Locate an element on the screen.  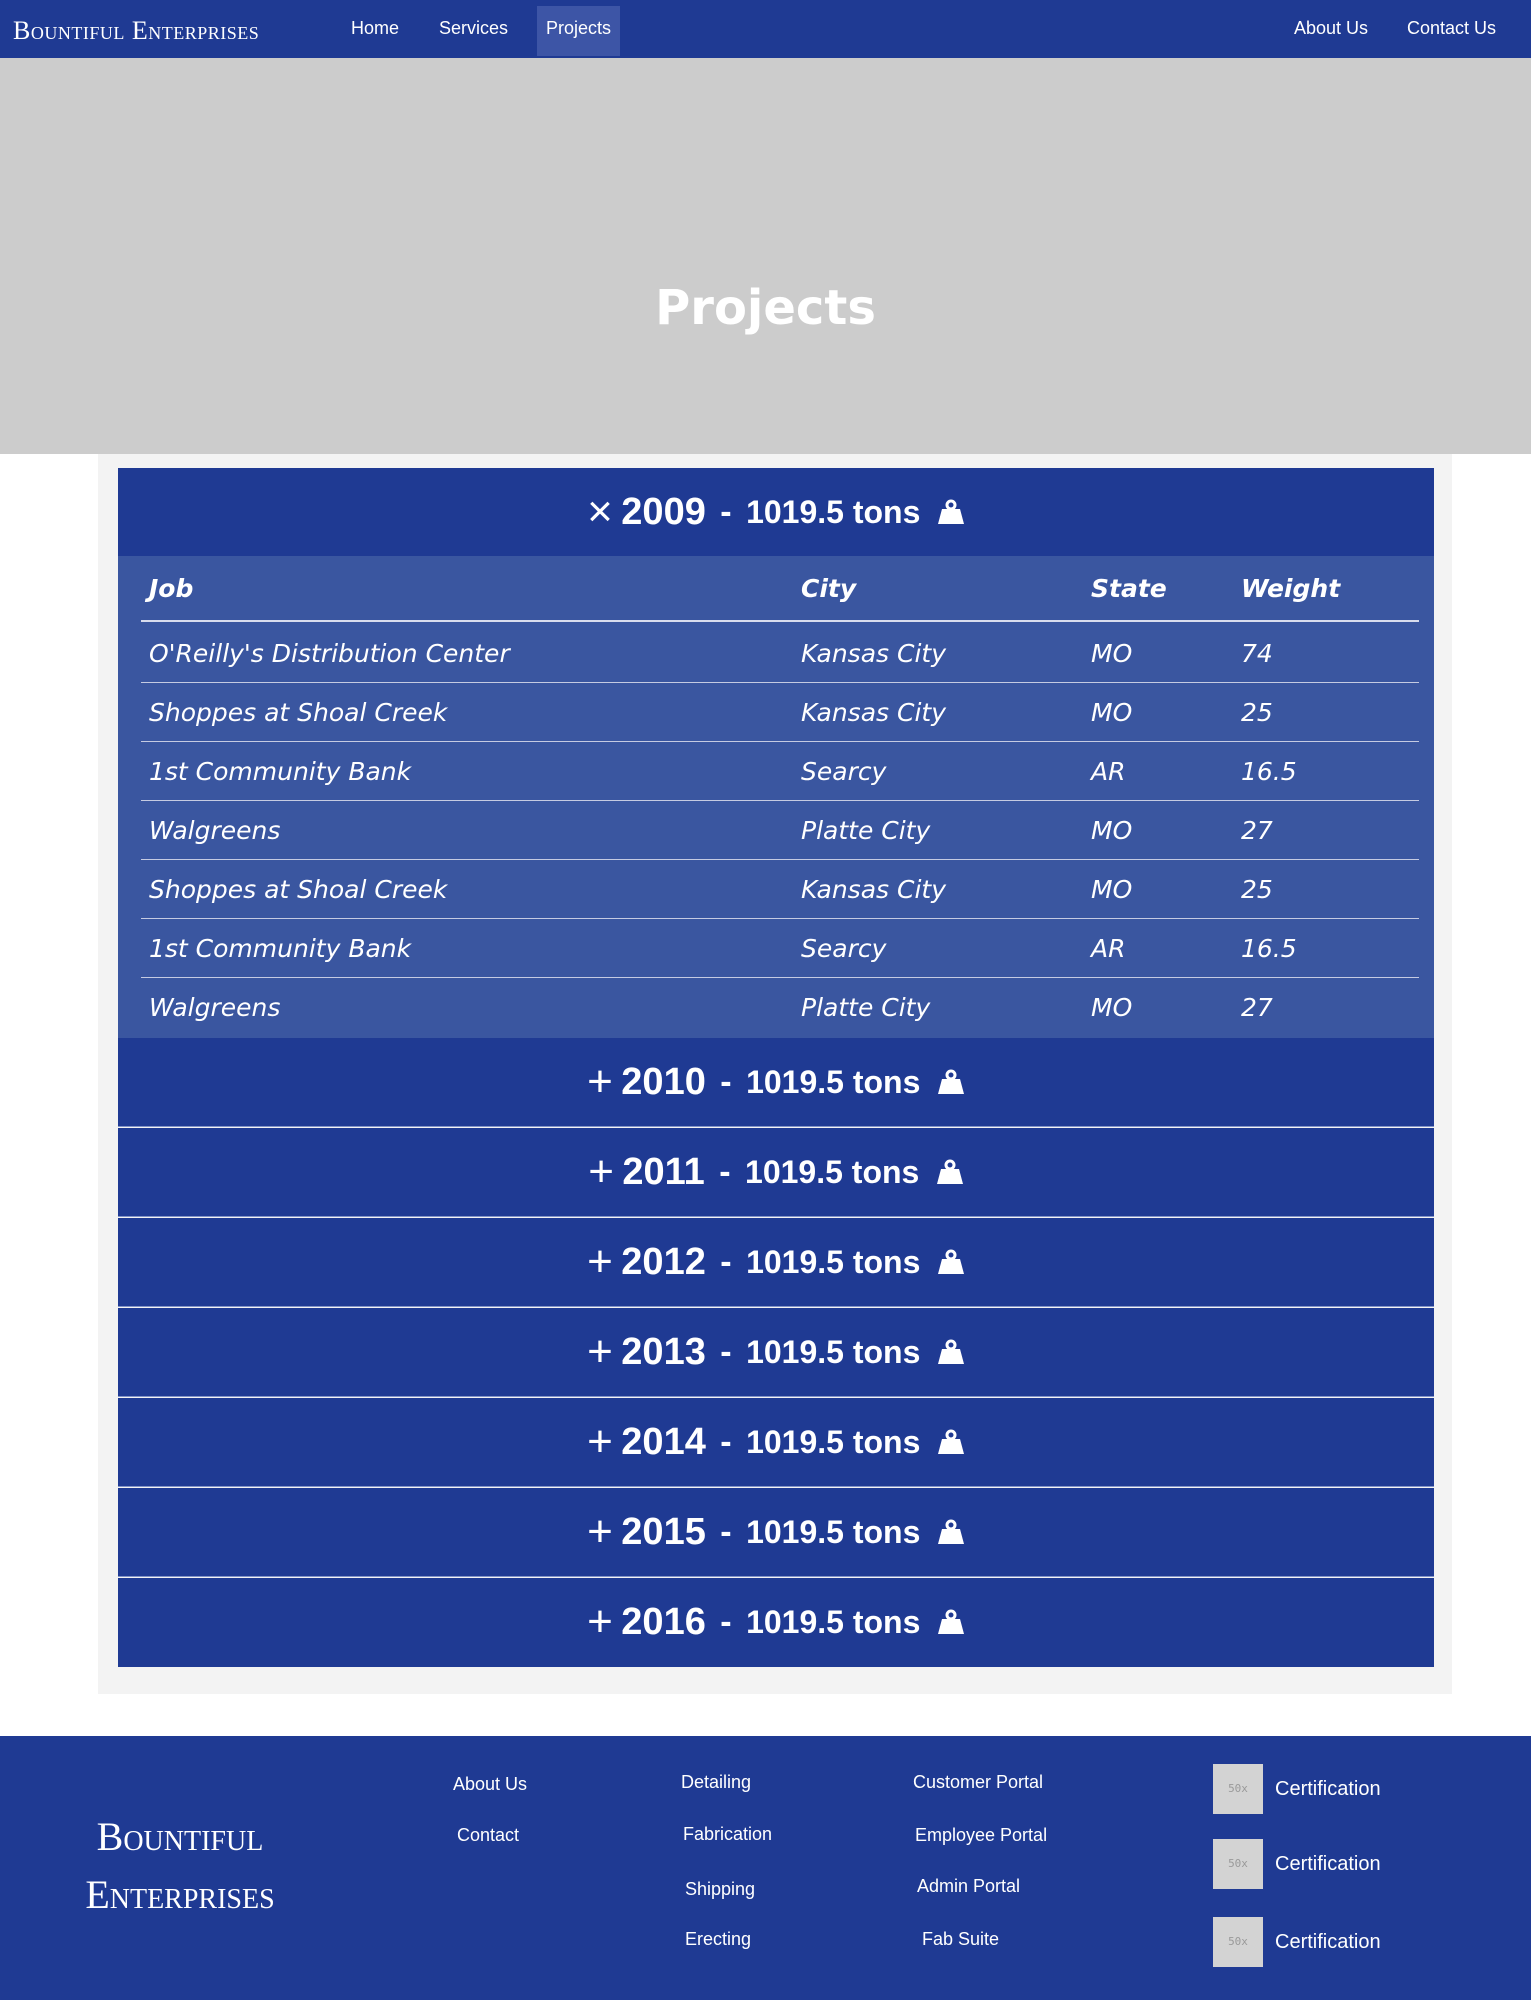
footer-link-about-us: About Us is located at coordinates (490, 1784).